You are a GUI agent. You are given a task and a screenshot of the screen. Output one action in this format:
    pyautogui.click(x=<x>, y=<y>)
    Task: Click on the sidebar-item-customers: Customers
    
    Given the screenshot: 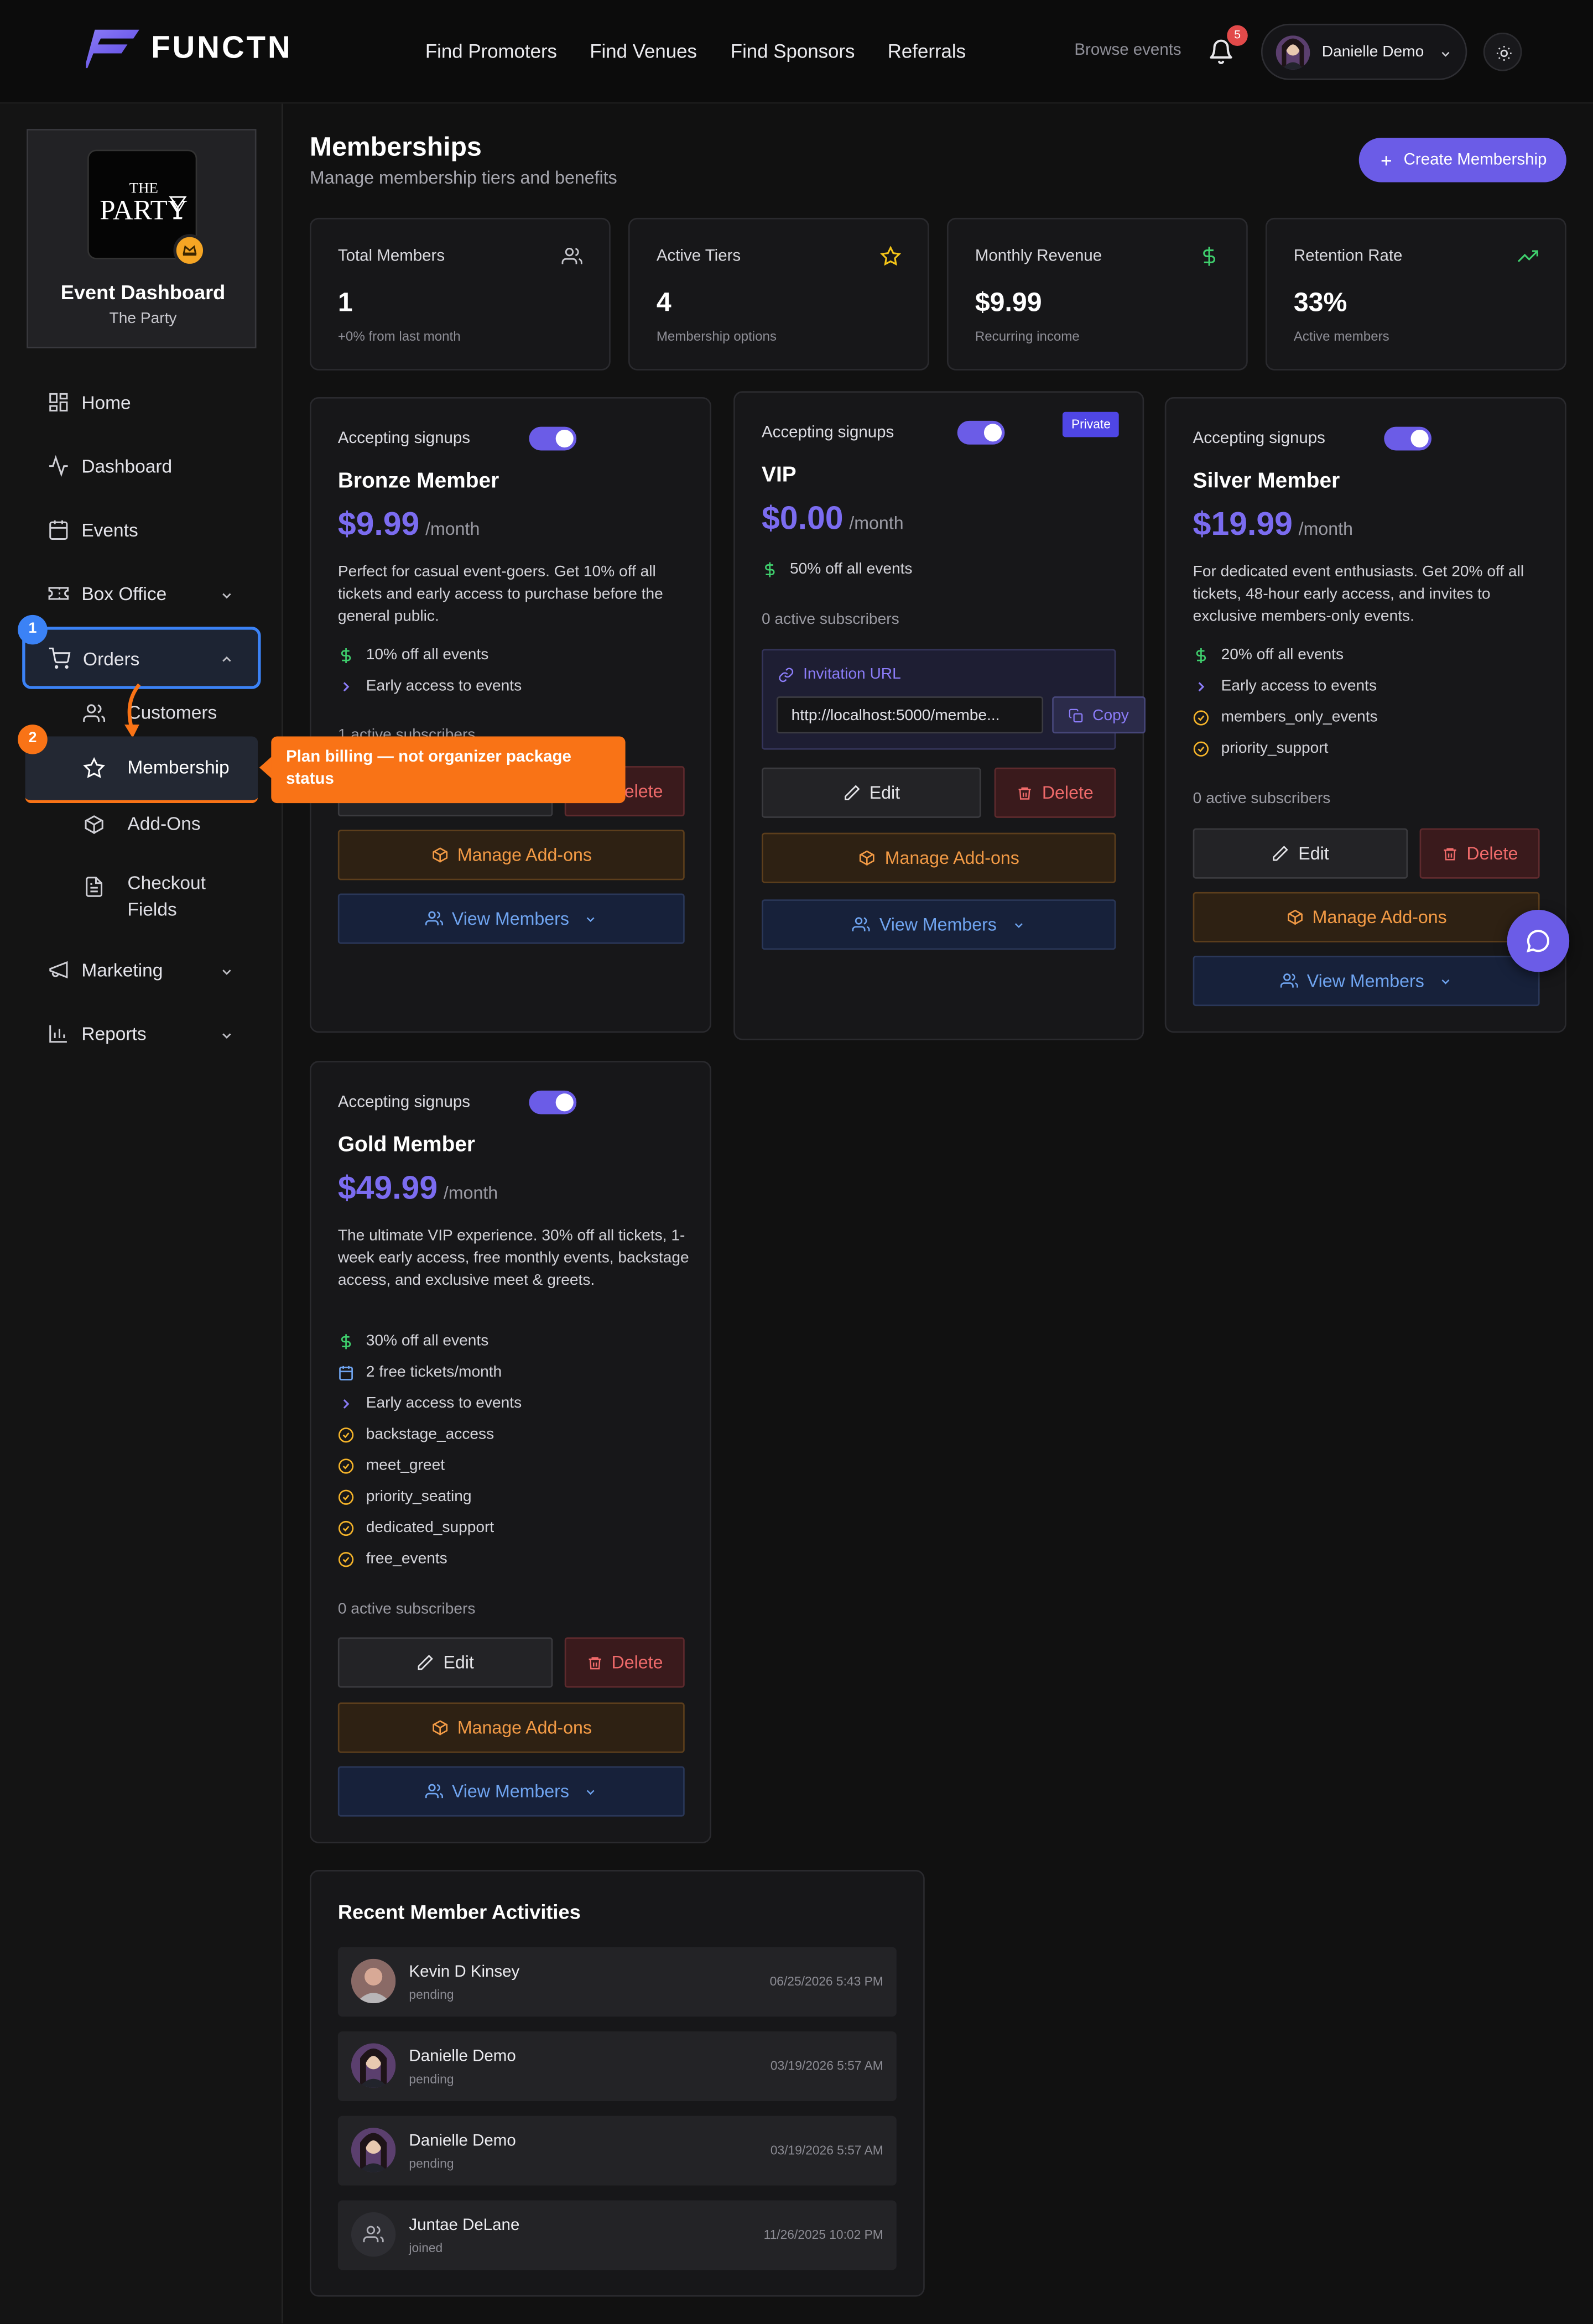 What is the action you would take?
    pyautogui.click(x=150, y=713)
    